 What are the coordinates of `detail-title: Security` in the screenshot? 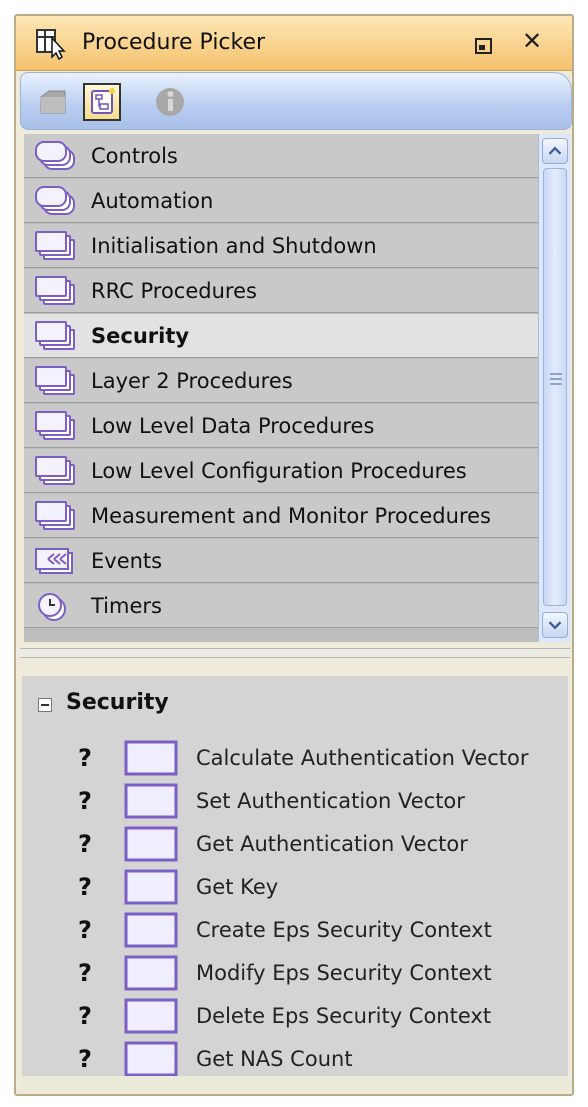 It's located at (117, 702).